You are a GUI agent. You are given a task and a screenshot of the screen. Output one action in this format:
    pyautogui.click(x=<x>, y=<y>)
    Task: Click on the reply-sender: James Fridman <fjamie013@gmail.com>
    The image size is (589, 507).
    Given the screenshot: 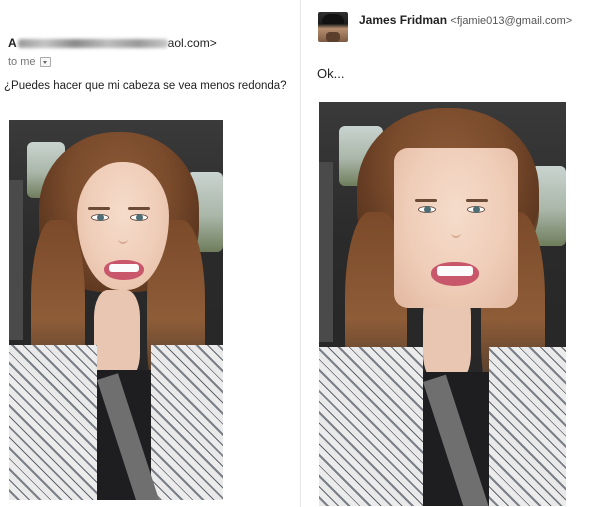 What is the action you would take?
    pyautogui.click(x=465, y=20)
    